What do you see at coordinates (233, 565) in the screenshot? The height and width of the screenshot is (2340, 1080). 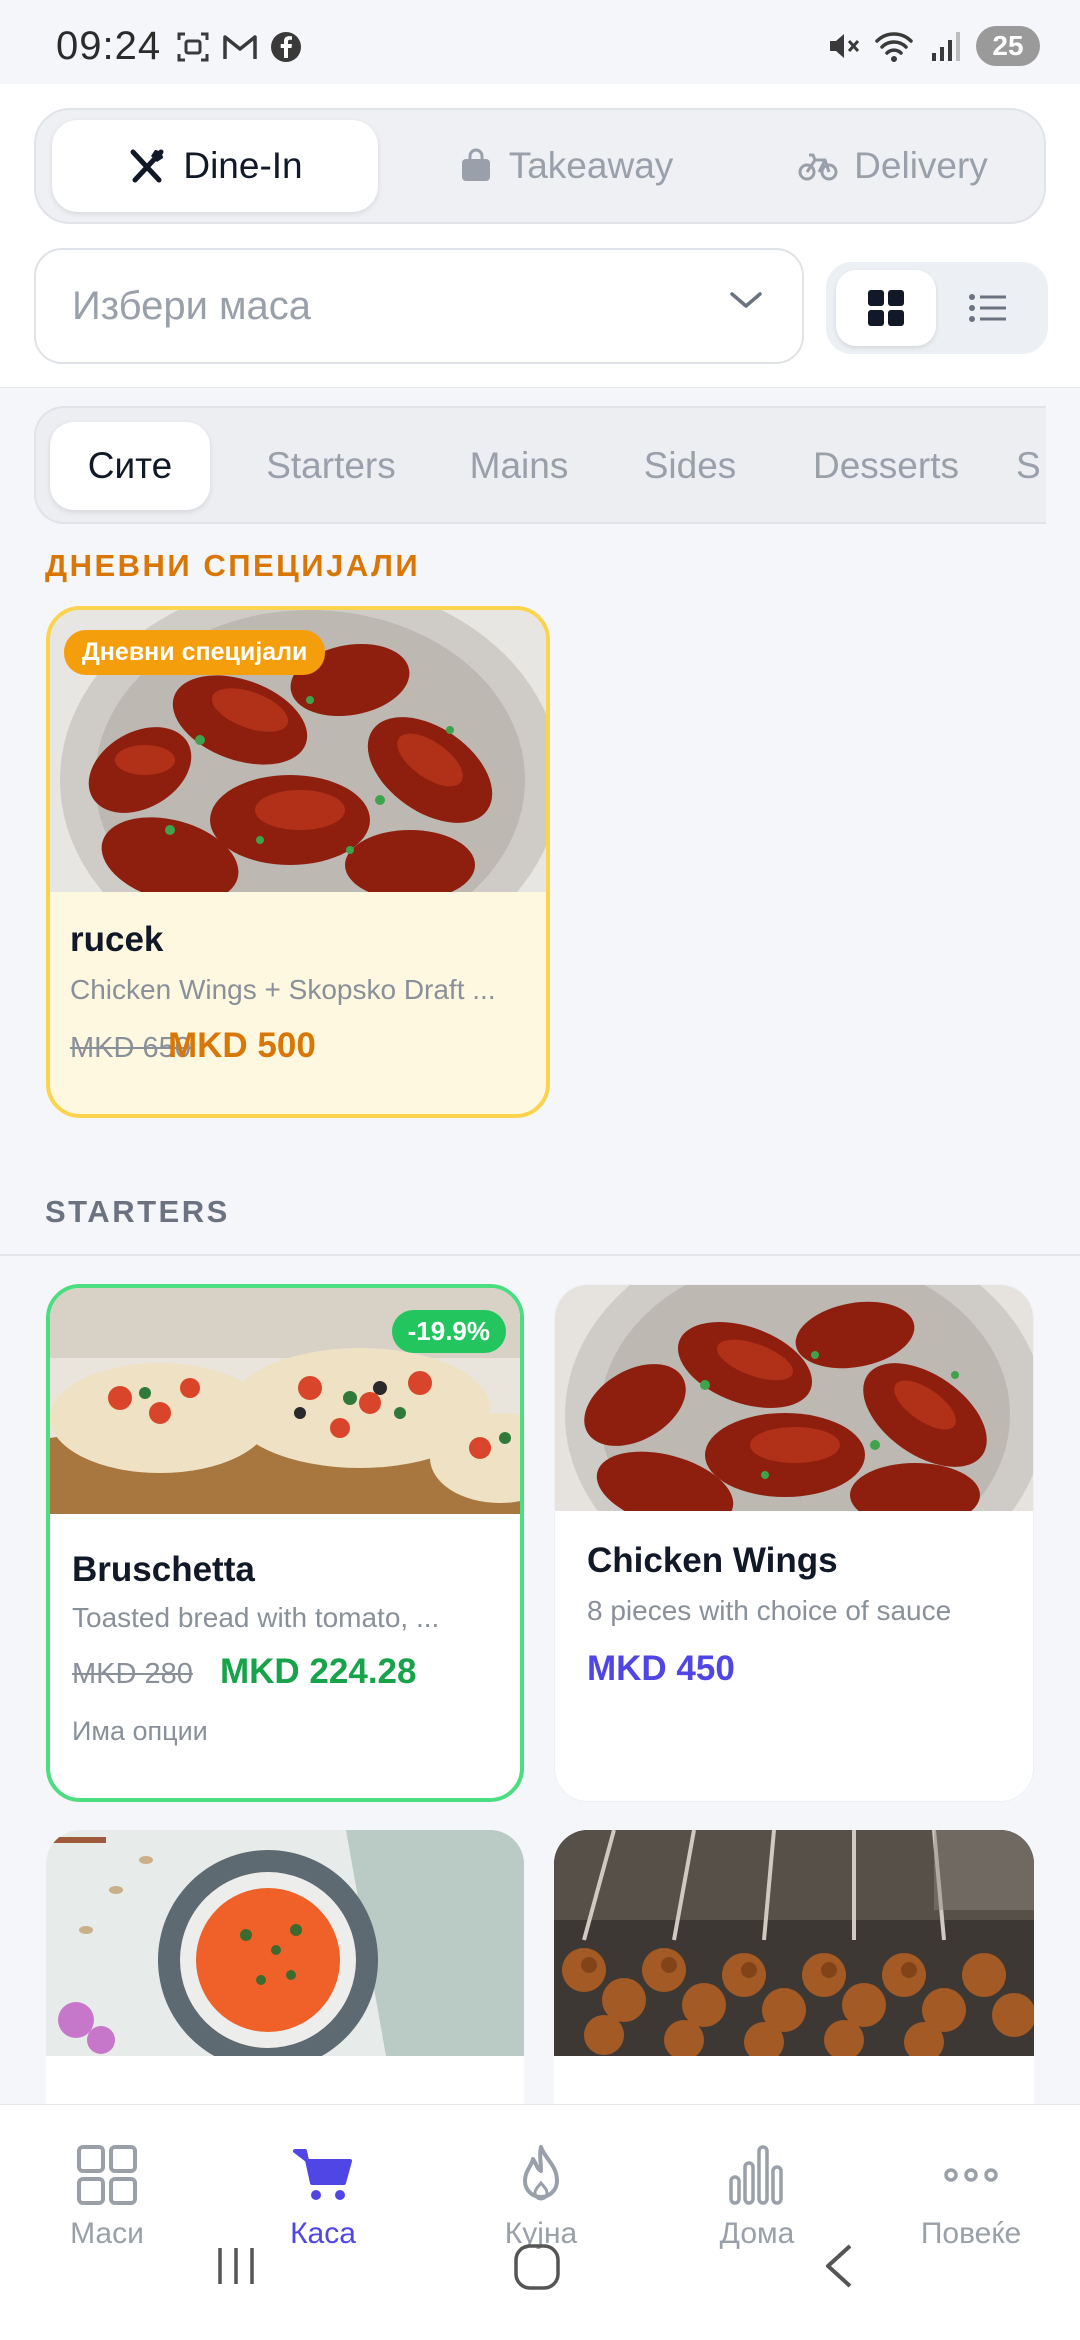 I see `daily-specials-heading: ДНЕВНИ СПЕЦИЈАЛИ` at bounding box center [233, 565].